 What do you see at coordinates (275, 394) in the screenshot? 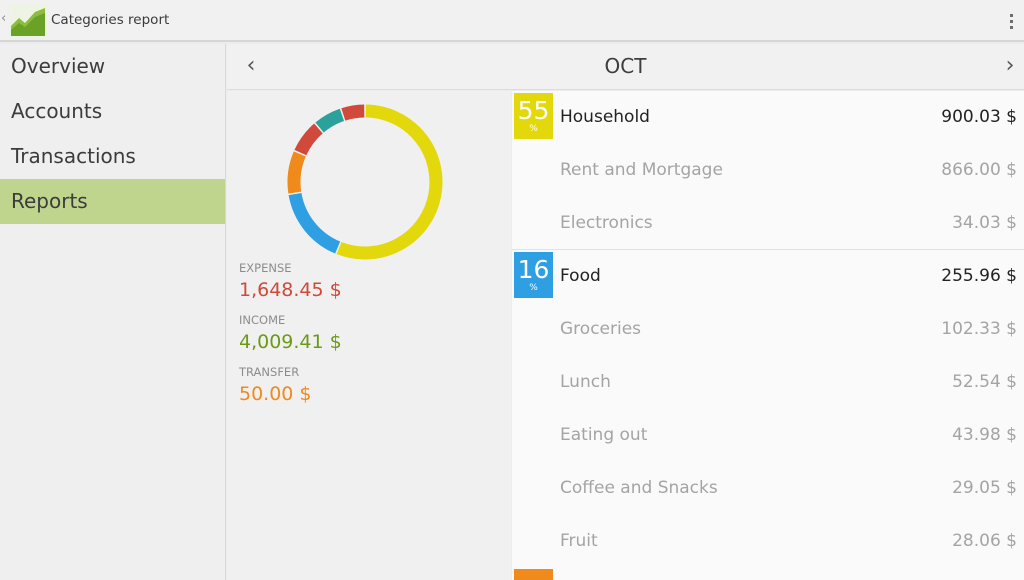
I see `transfer-value: 50.00 $` at bounding box center [275, 394].